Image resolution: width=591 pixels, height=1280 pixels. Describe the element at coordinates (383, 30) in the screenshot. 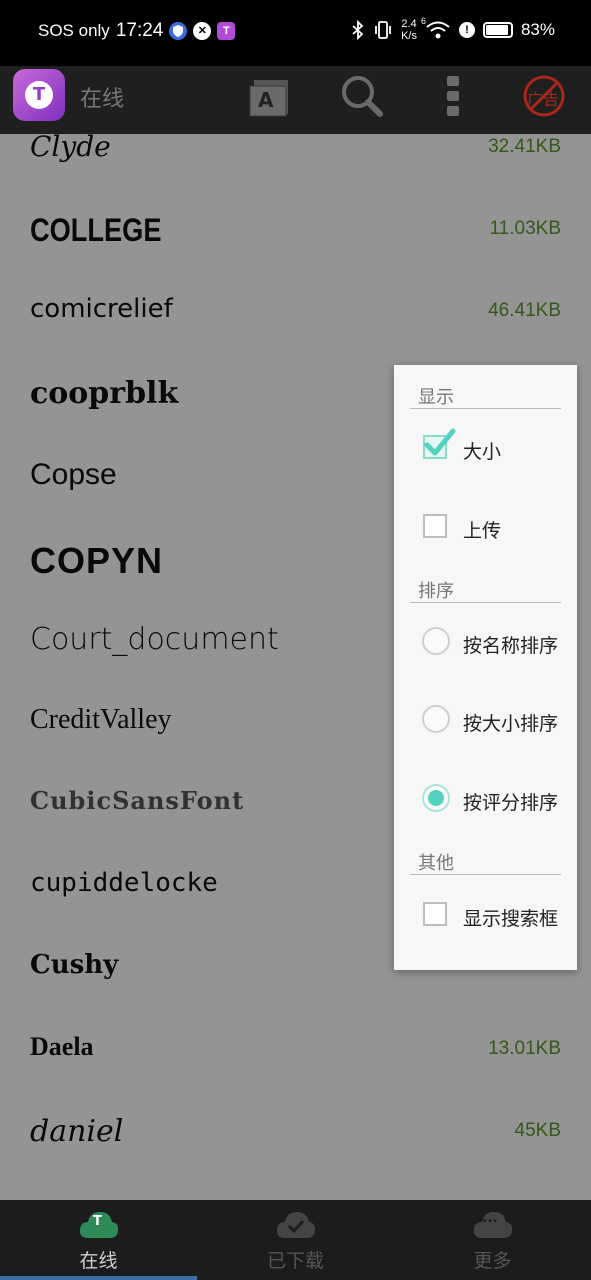

I see `vibrate-icon` at that location.